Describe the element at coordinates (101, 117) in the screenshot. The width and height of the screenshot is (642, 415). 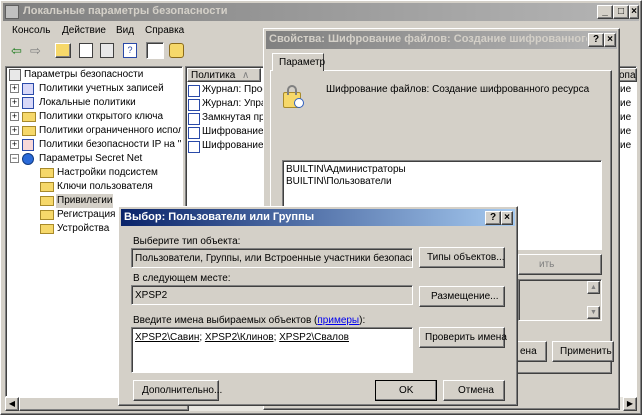
I see `tree-item-public-key-policies: Политики открытого ключа` at that location.